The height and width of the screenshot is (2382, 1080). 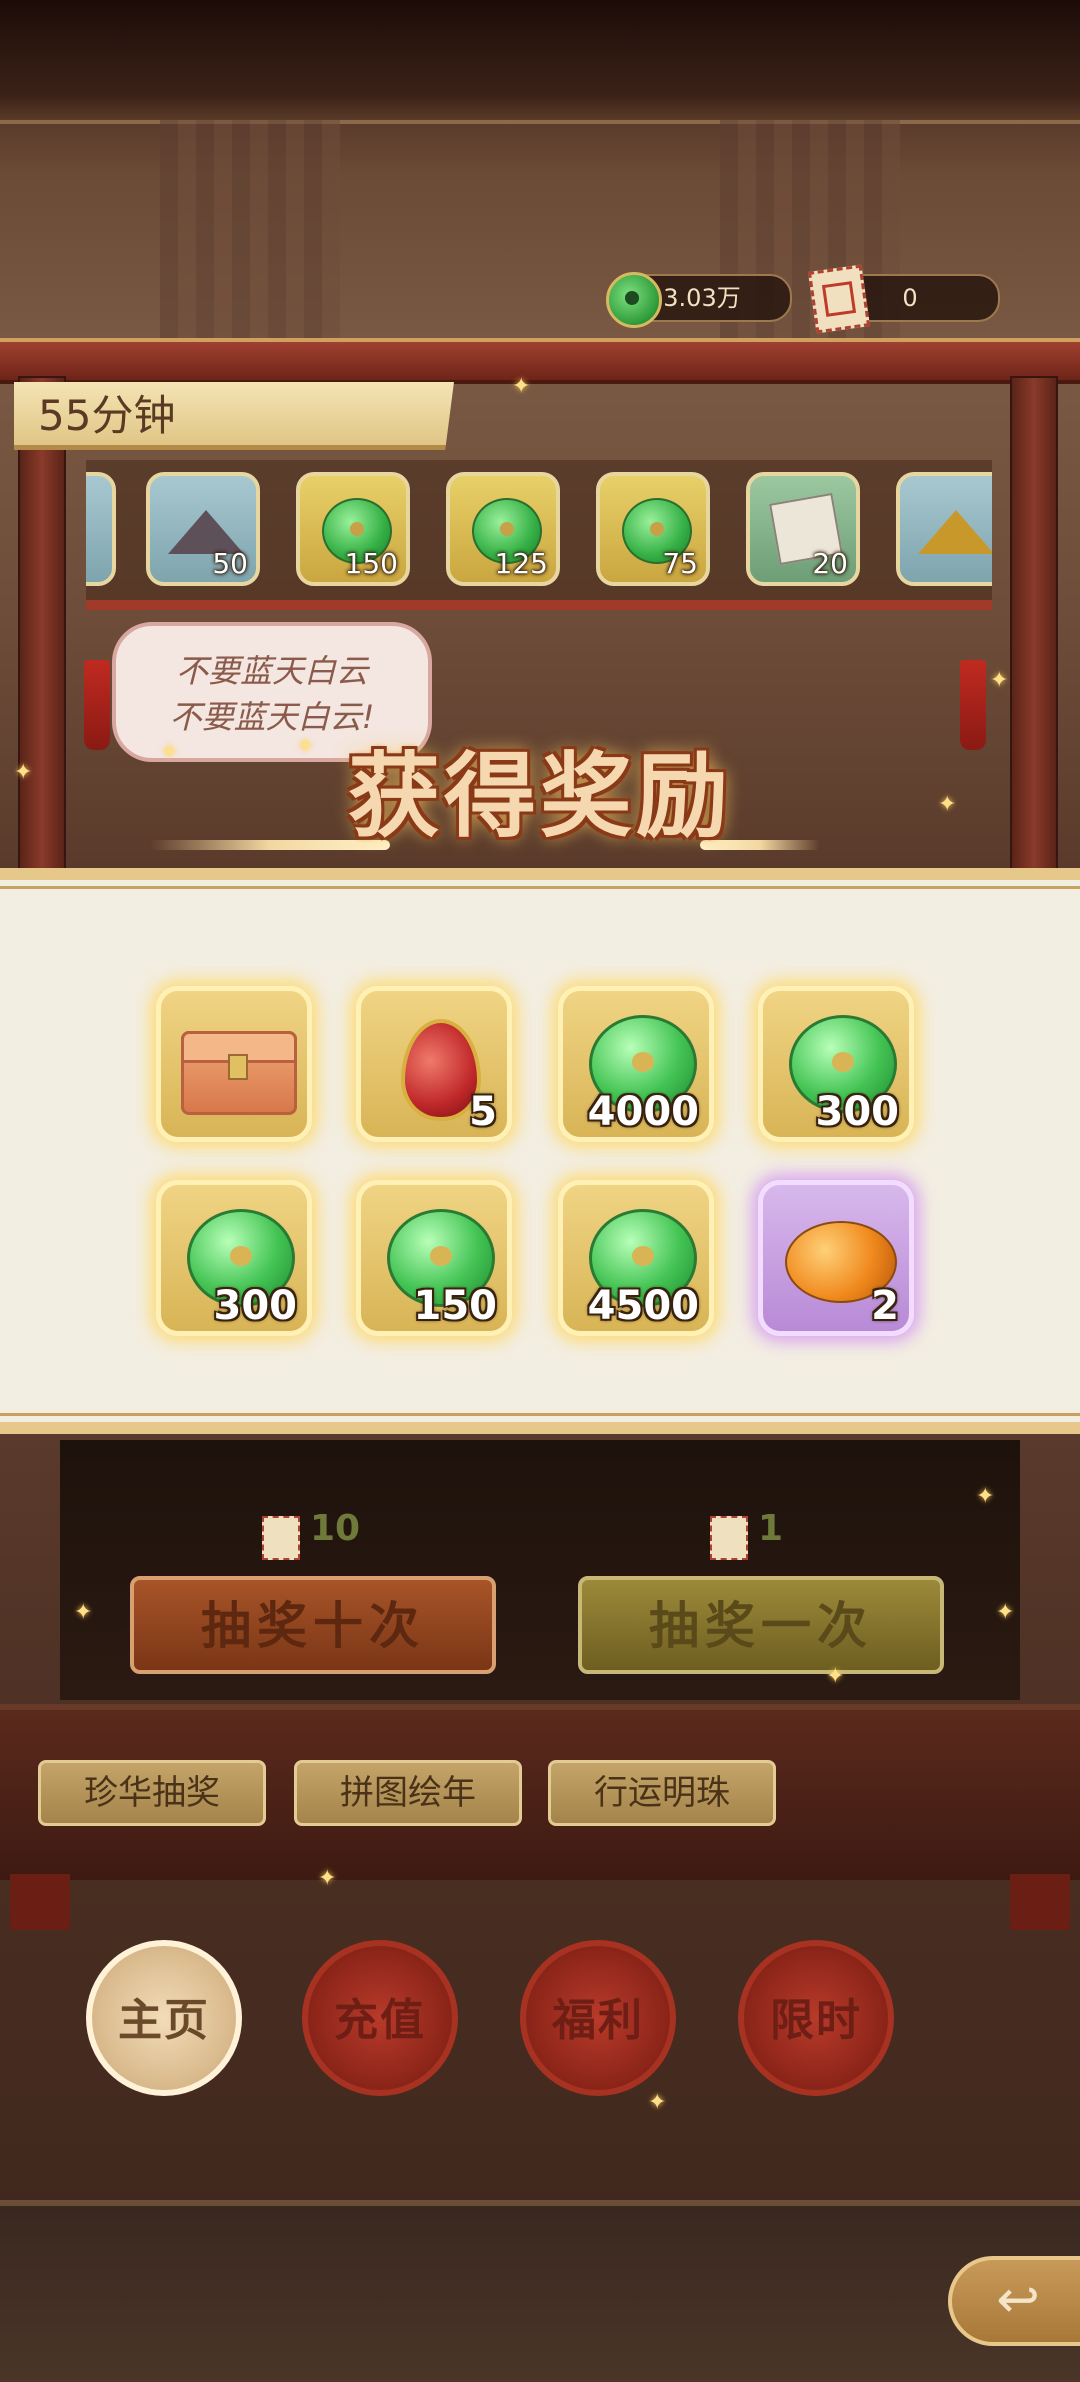 I want to click on ticket-counter: 0, so click(x=903, y=299).